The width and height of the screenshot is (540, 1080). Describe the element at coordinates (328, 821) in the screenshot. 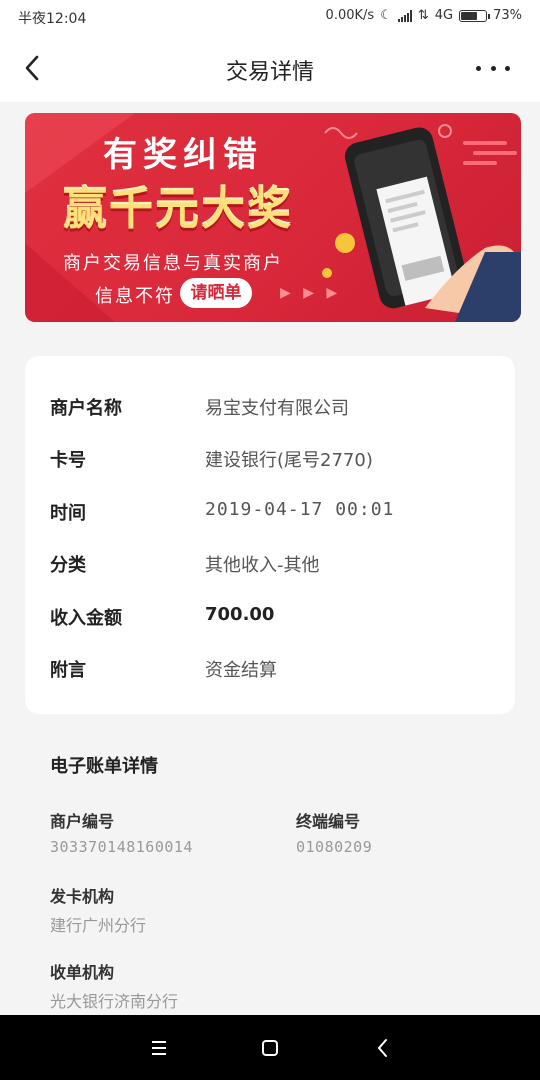

I see `terminal-no-label: 终端编号` at that location.